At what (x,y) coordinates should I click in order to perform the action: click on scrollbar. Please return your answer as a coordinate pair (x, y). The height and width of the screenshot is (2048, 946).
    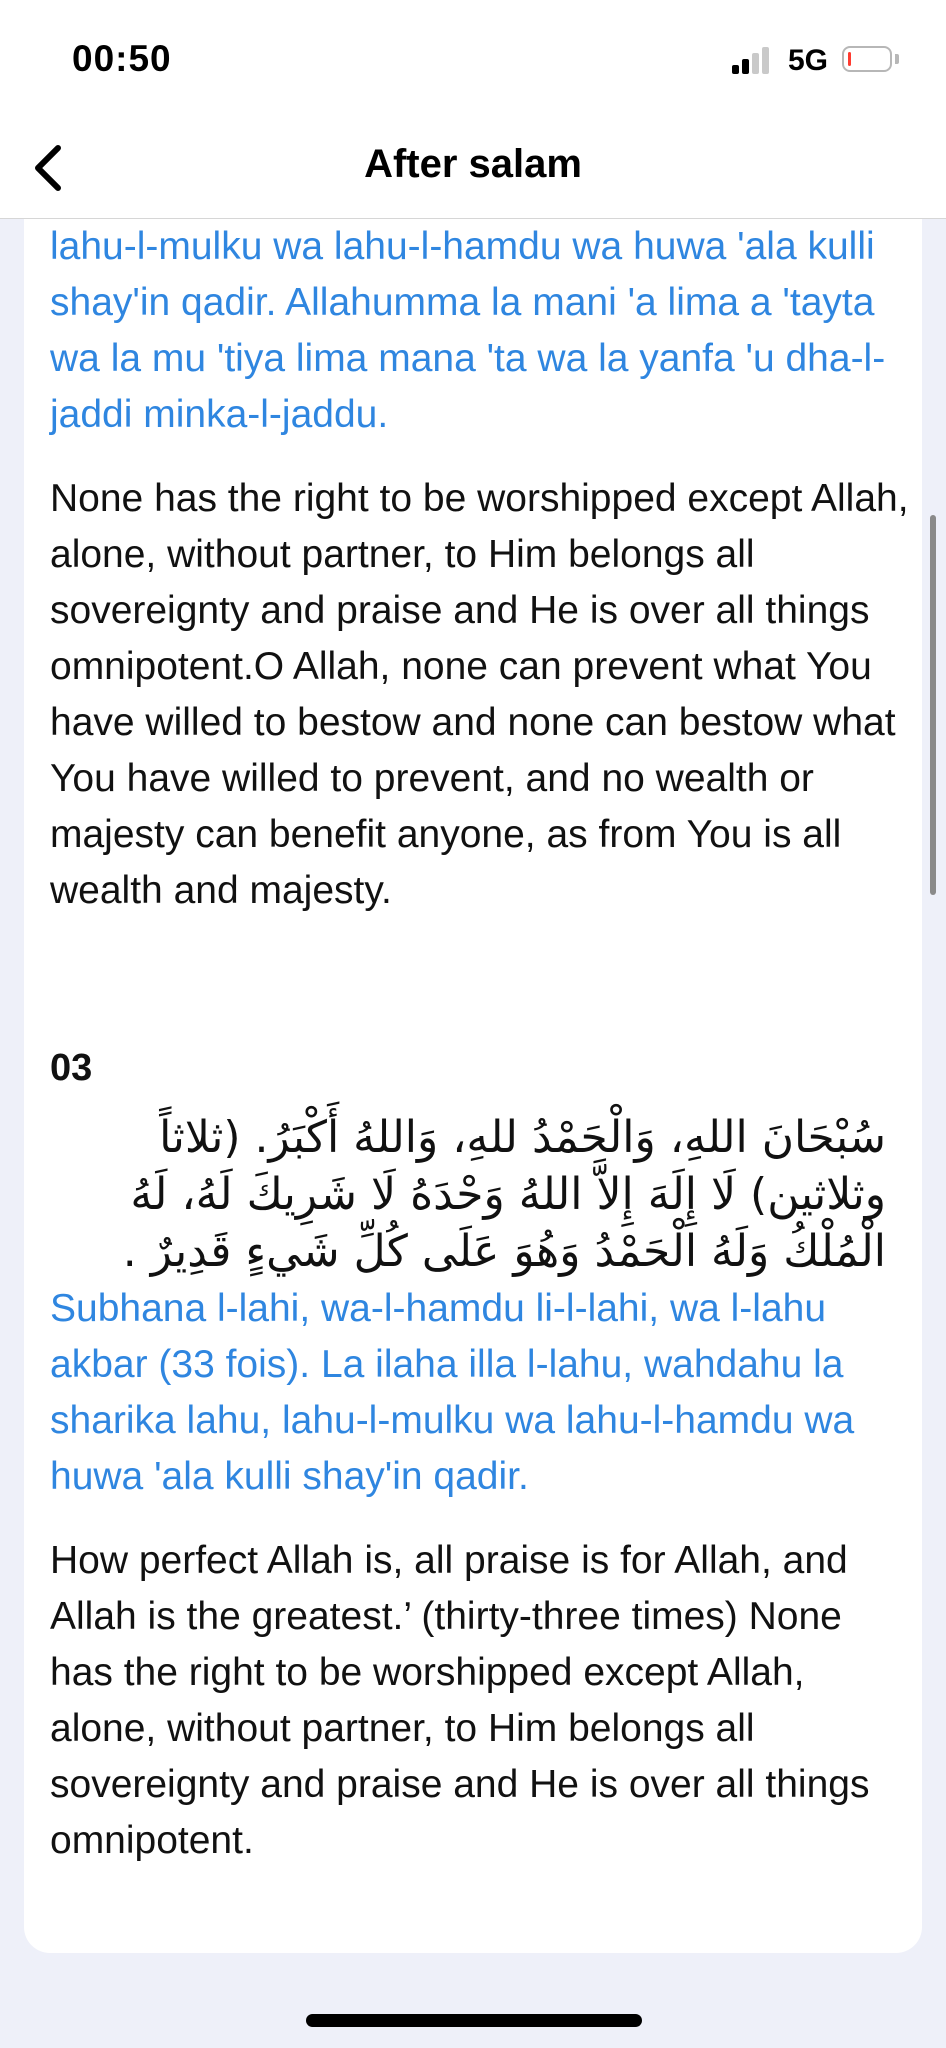
    Looking at the image, I should click on (933, 705).